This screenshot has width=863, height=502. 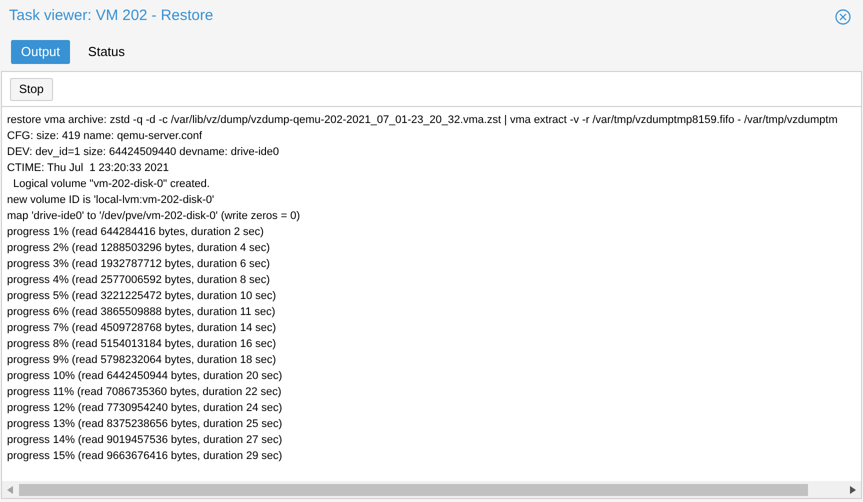 What do you see at coordinates (144, 456) in the screenshot?
I see `log-line: progress 15% (read 9663676416 bytes, duration 29 sec)` at bounding box center [144, 456].